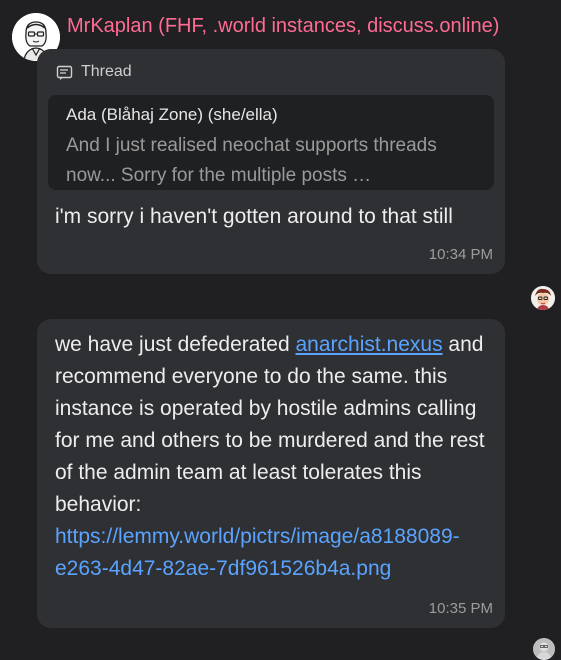  What do you see at coordinates (369, 344) in the screenshot?
I see `instance-link: anarchist.nexus` at bounding box center [369, 344].